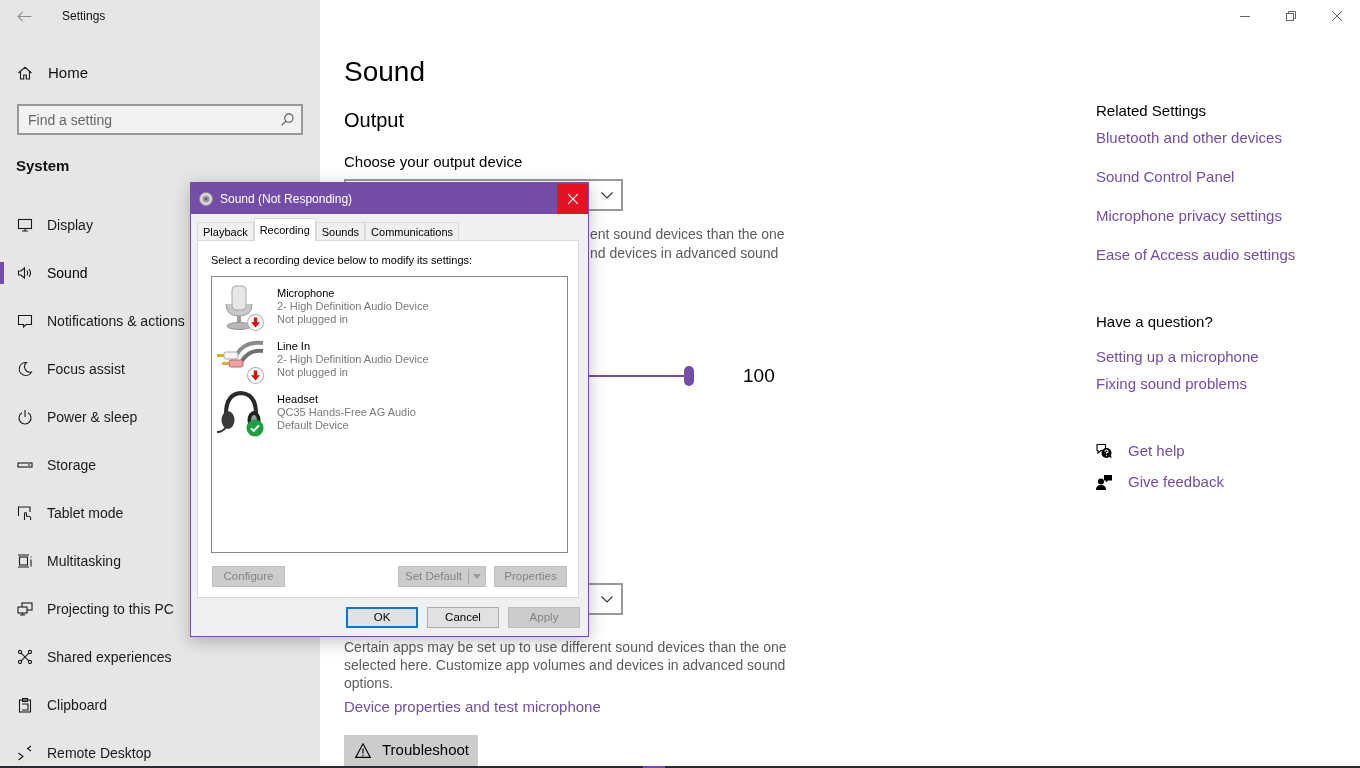 This screenshot has height=768, width=1360. I want to click on two-screens-icon, so click(25, 609).